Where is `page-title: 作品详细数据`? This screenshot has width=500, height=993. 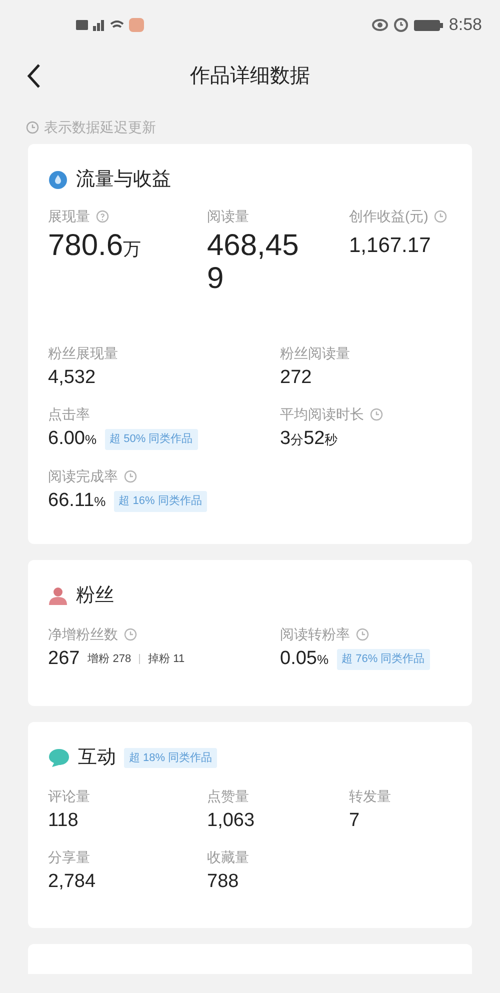 page-title: 作品详细数据 is located at coordinates (250, 76).